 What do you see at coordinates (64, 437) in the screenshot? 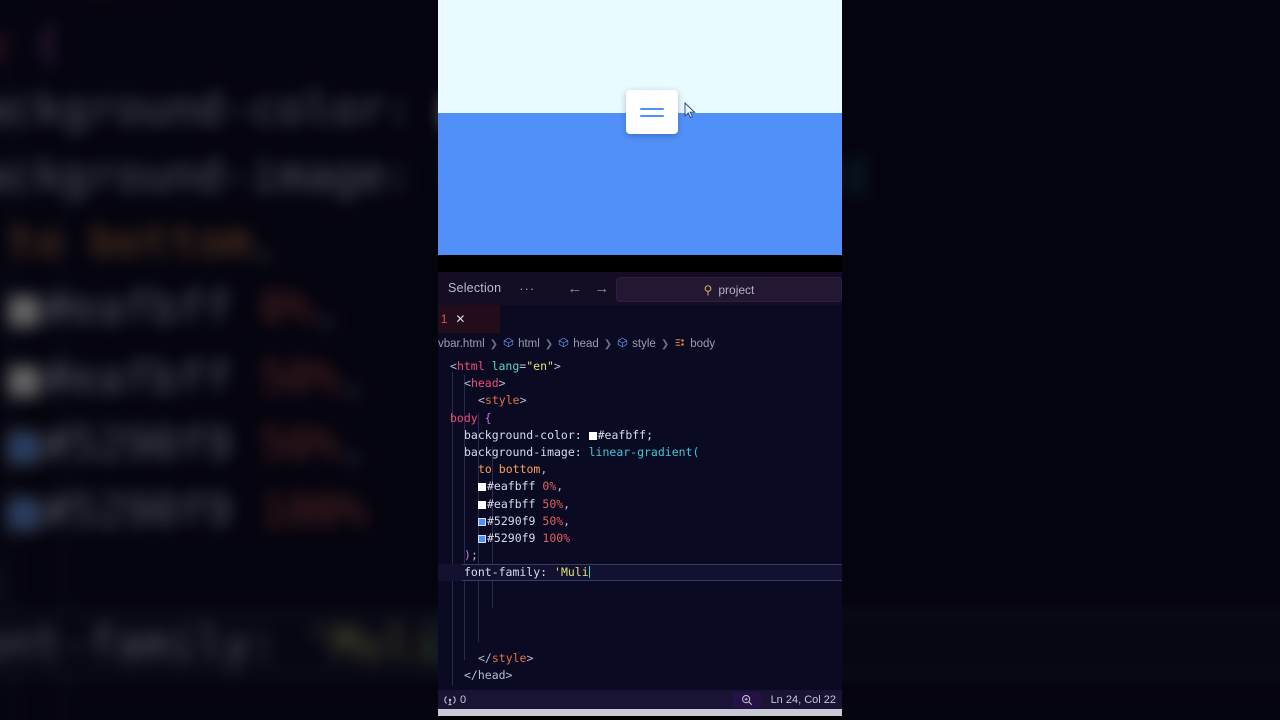
I see `indent-guide` at bounding box center [64, 437].